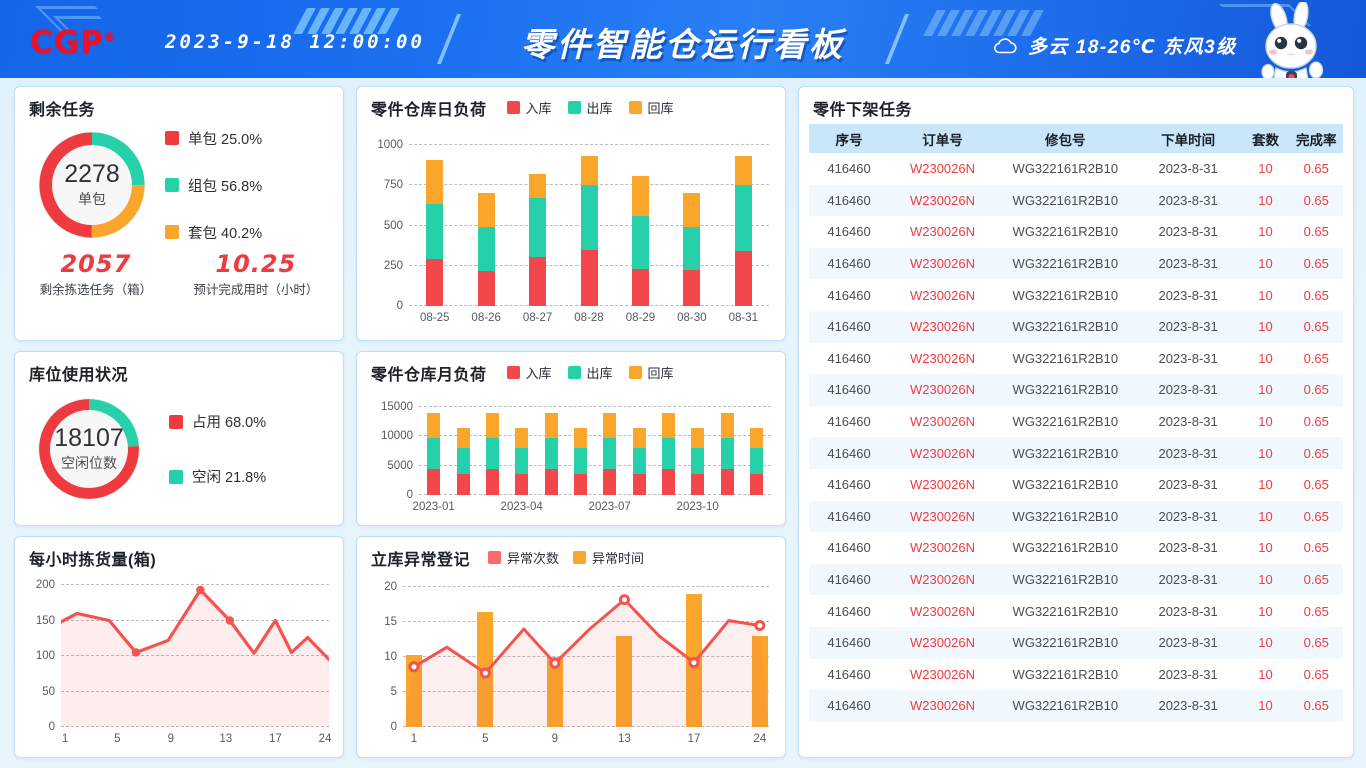 This screenshot has height=768, width=1366. I want to click on legend-item-out-daily: 出库, so click(590, 107).